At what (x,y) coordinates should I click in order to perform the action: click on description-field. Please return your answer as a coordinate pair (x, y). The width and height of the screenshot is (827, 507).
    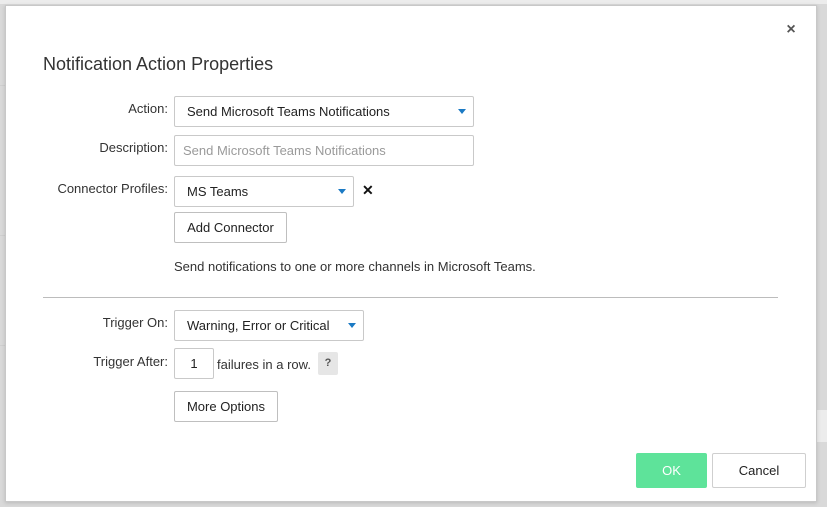
    Looking at the image, I should click on (324, 150).